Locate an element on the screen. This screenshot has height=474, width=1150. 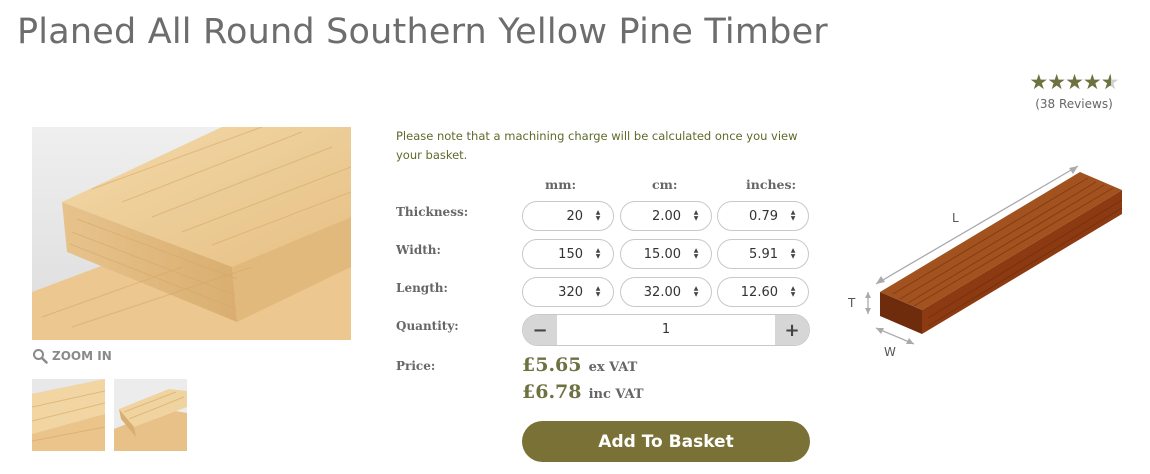
quantity-stepper: − 1 + is located at coordinates (666, 330).